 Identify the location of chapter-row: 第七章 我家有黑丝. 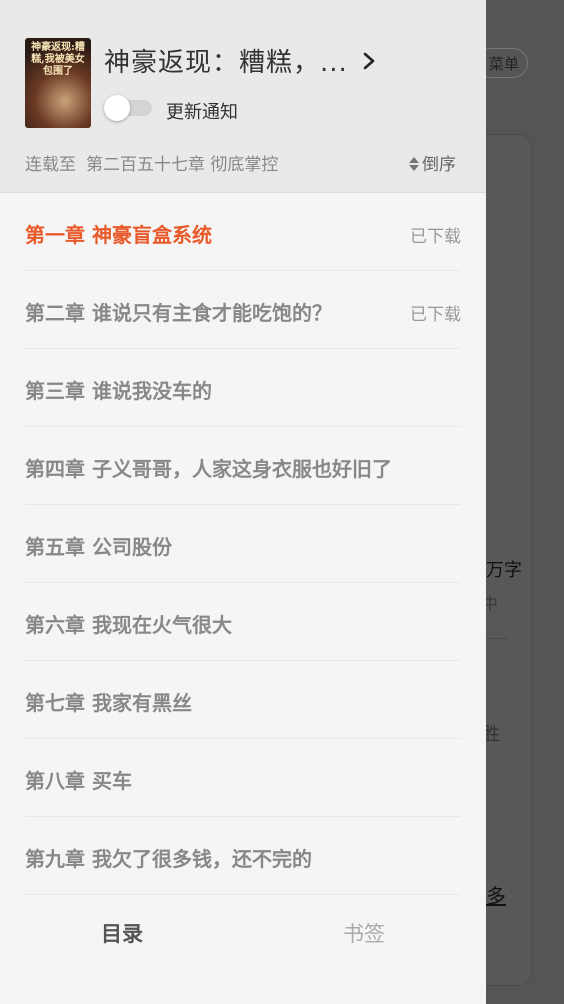
(243, 700).